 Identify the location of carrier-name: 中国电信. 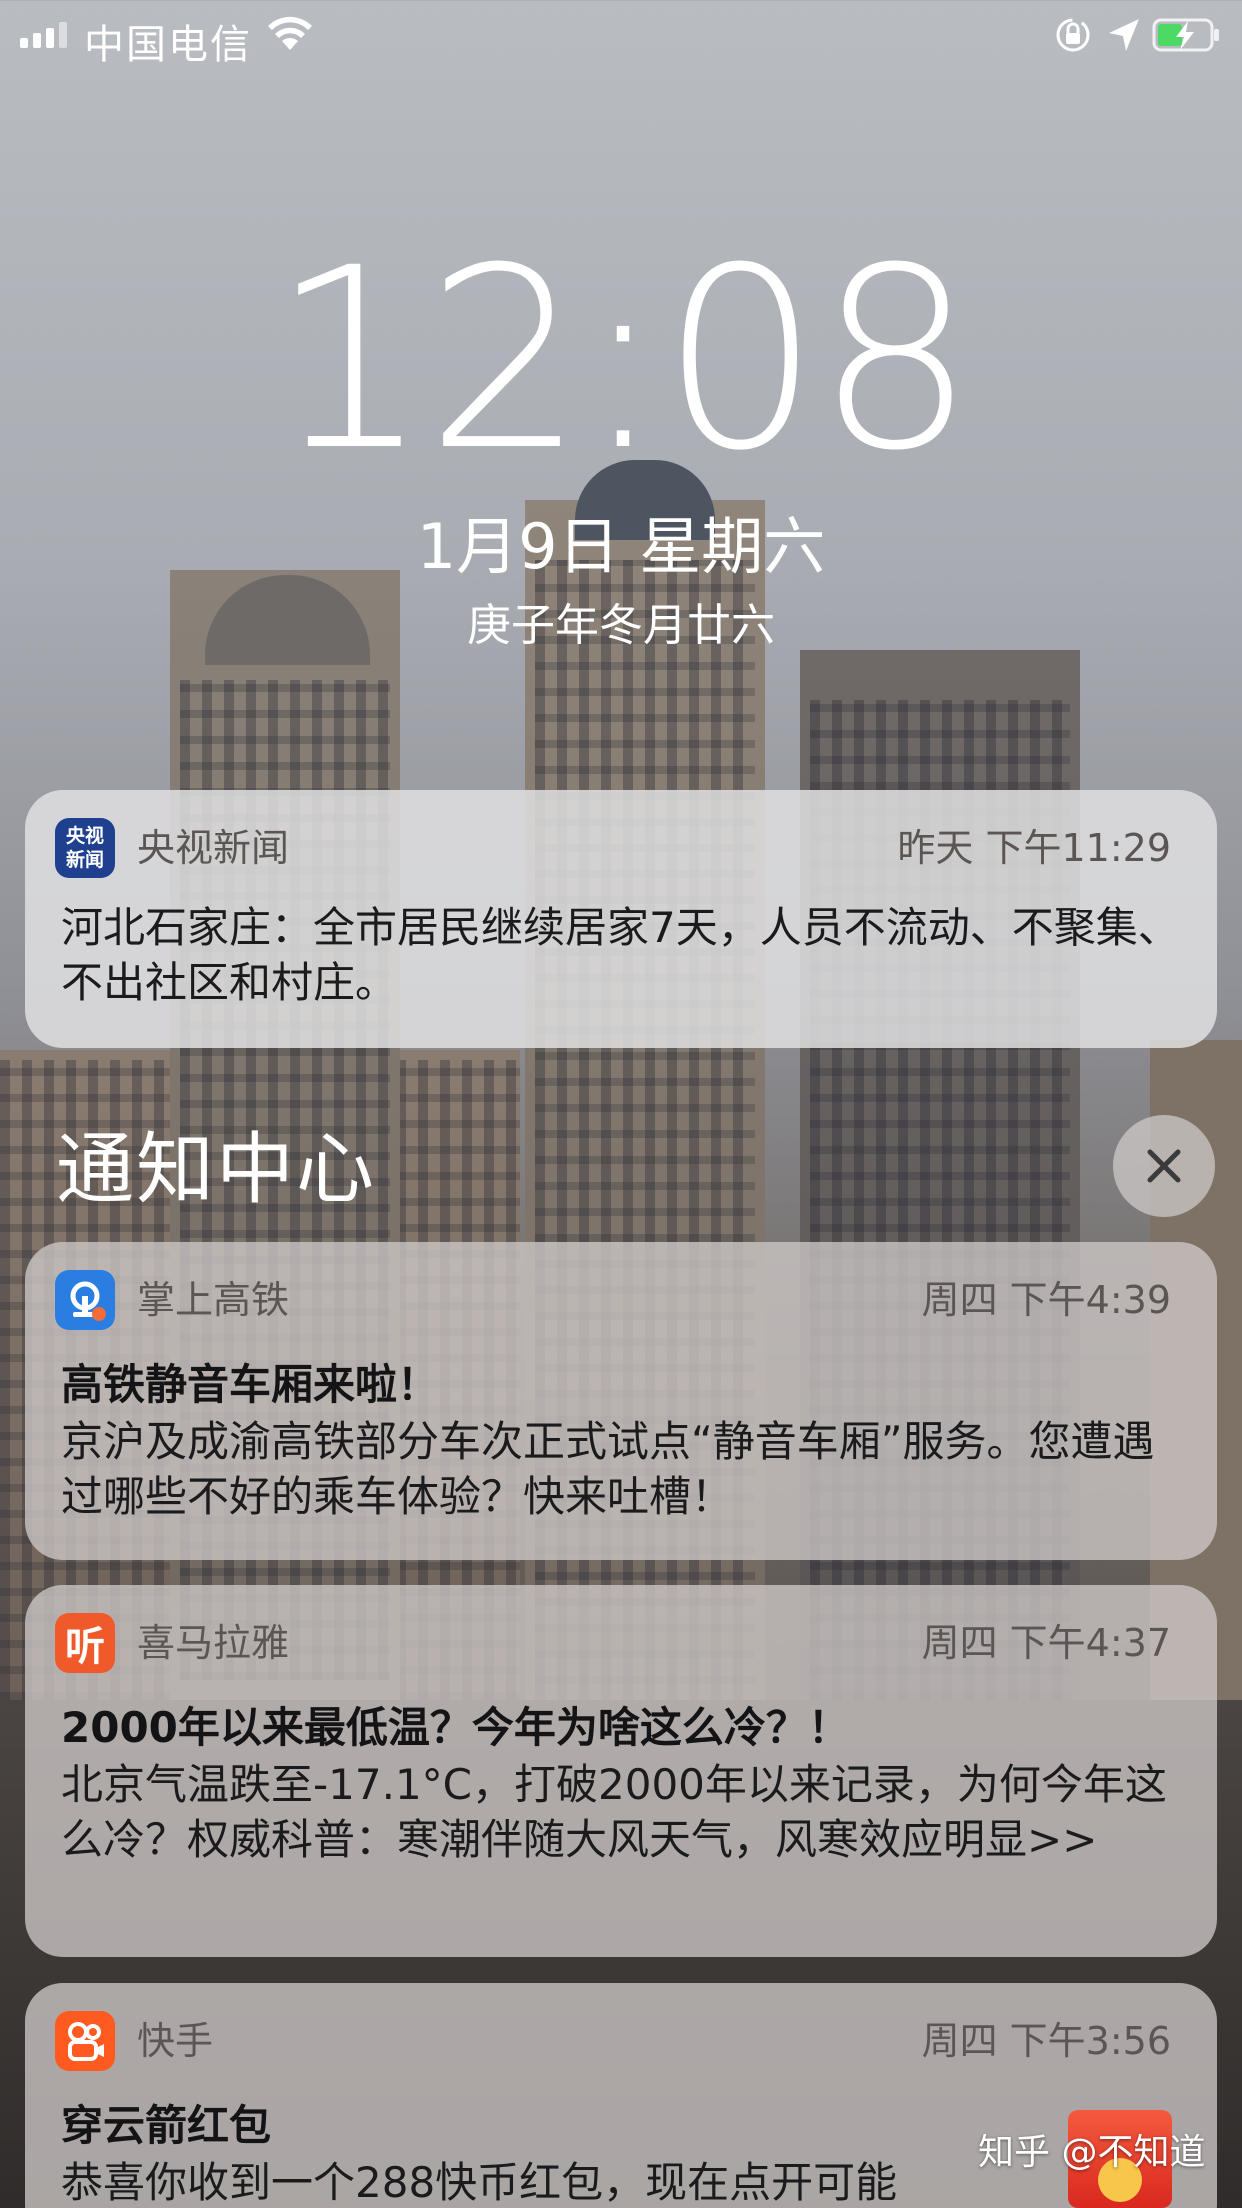
(168, 45).